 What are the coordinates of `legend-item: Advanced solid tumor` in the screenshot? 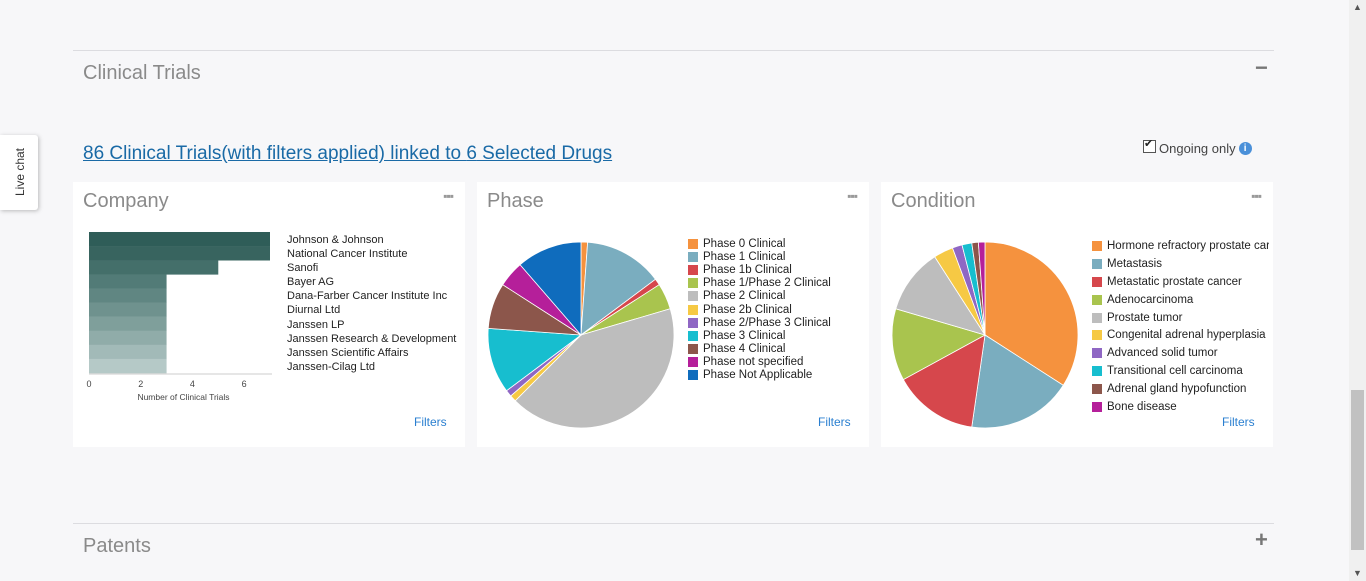 It's located at (1180, 353).